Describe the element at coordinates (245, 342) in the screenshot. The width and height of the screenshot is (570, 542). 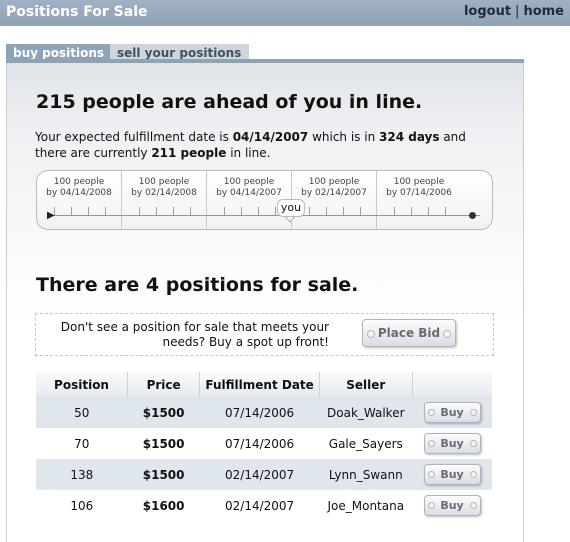
I see `bid-prompt-line: needs? Buy a spot up front!` at that location.